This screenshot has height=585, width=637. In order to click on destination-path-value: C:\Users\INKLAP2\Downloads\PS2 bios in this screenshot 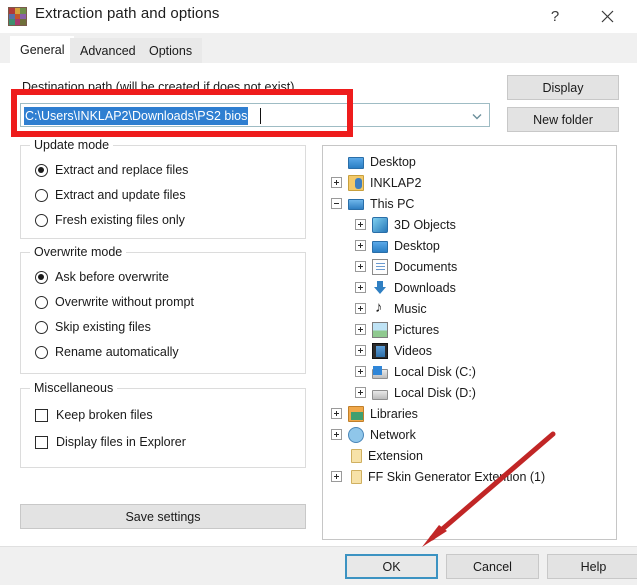, I will do `click(136, 116)`.